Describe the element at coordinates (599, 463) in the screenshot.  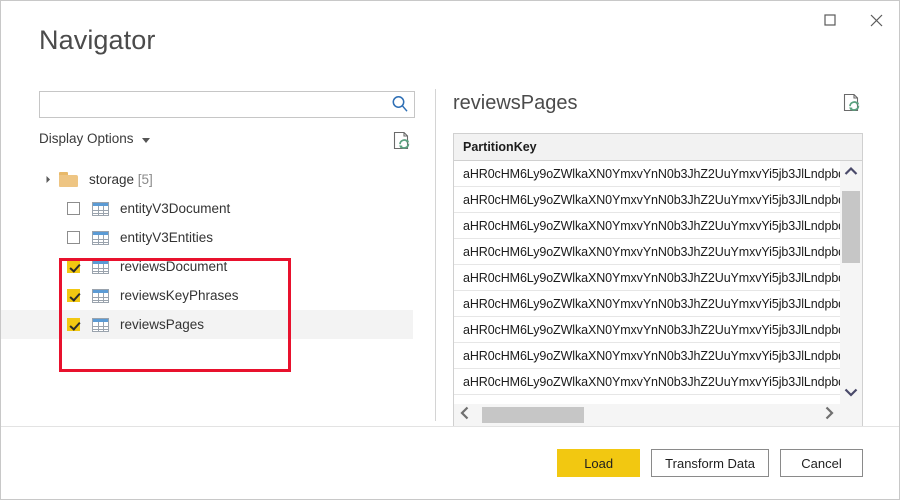
I see `load-button: Load` at that location.